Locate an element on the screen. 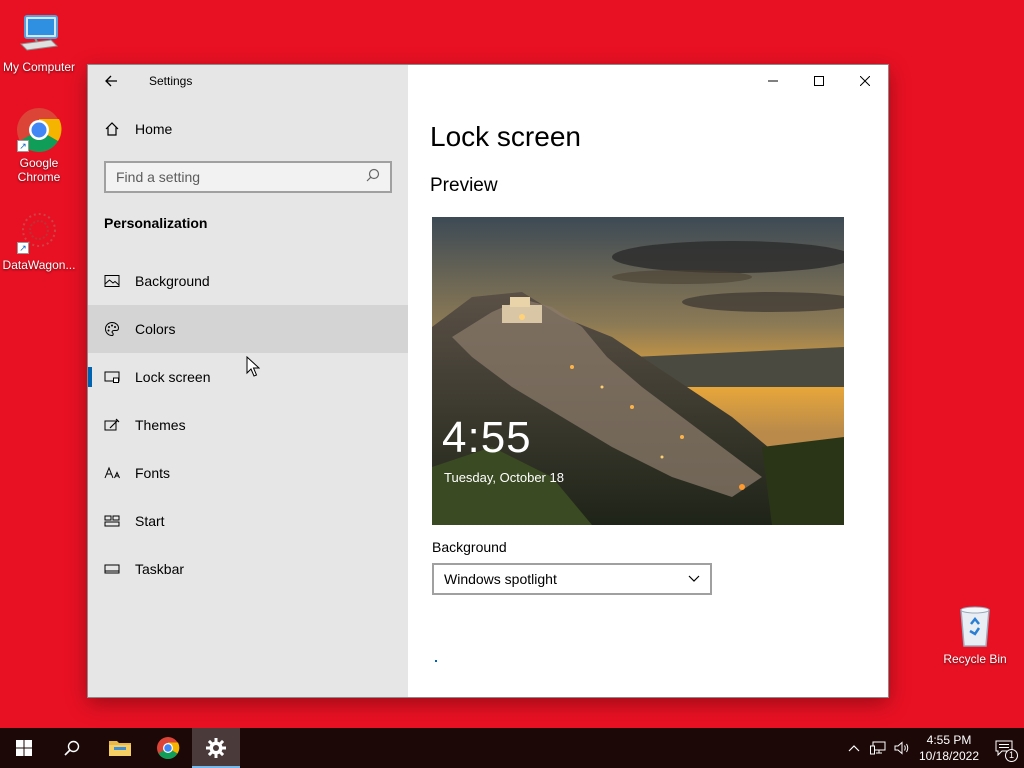  desktop-icon-label: Google Chrome is located at coordinates (39, 170).